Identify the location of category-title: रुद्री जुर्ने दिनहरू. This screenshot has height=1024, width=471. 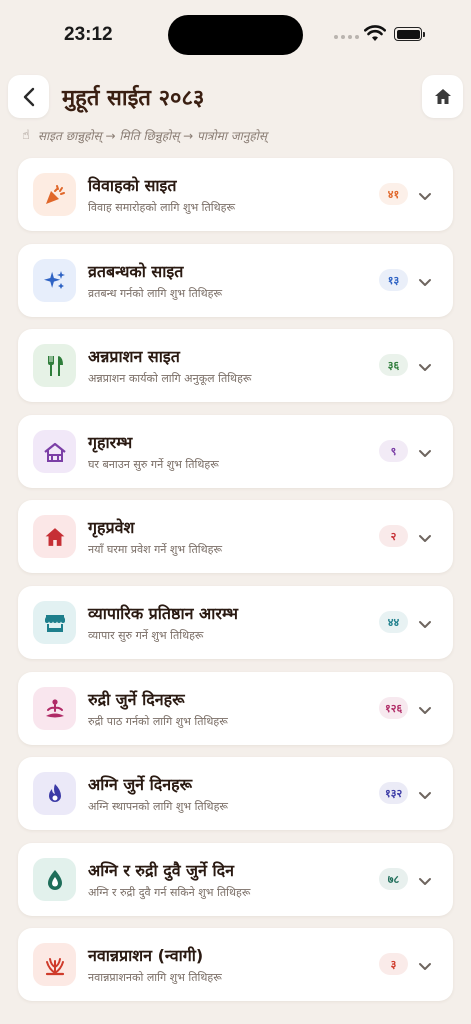
(136, 699).